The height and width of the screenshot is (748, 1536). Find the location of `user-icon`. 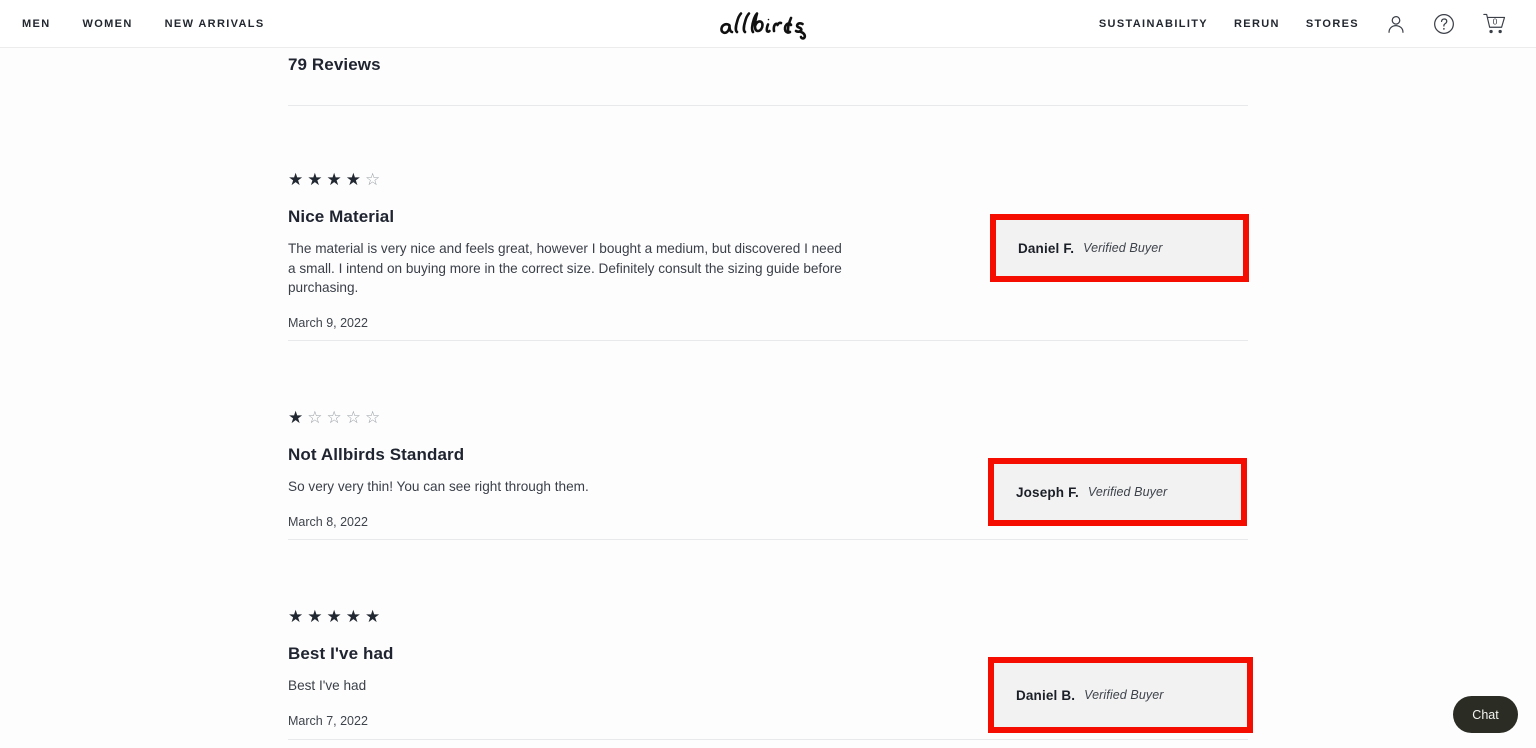

user-icon is located at coordinates (1396, 24).